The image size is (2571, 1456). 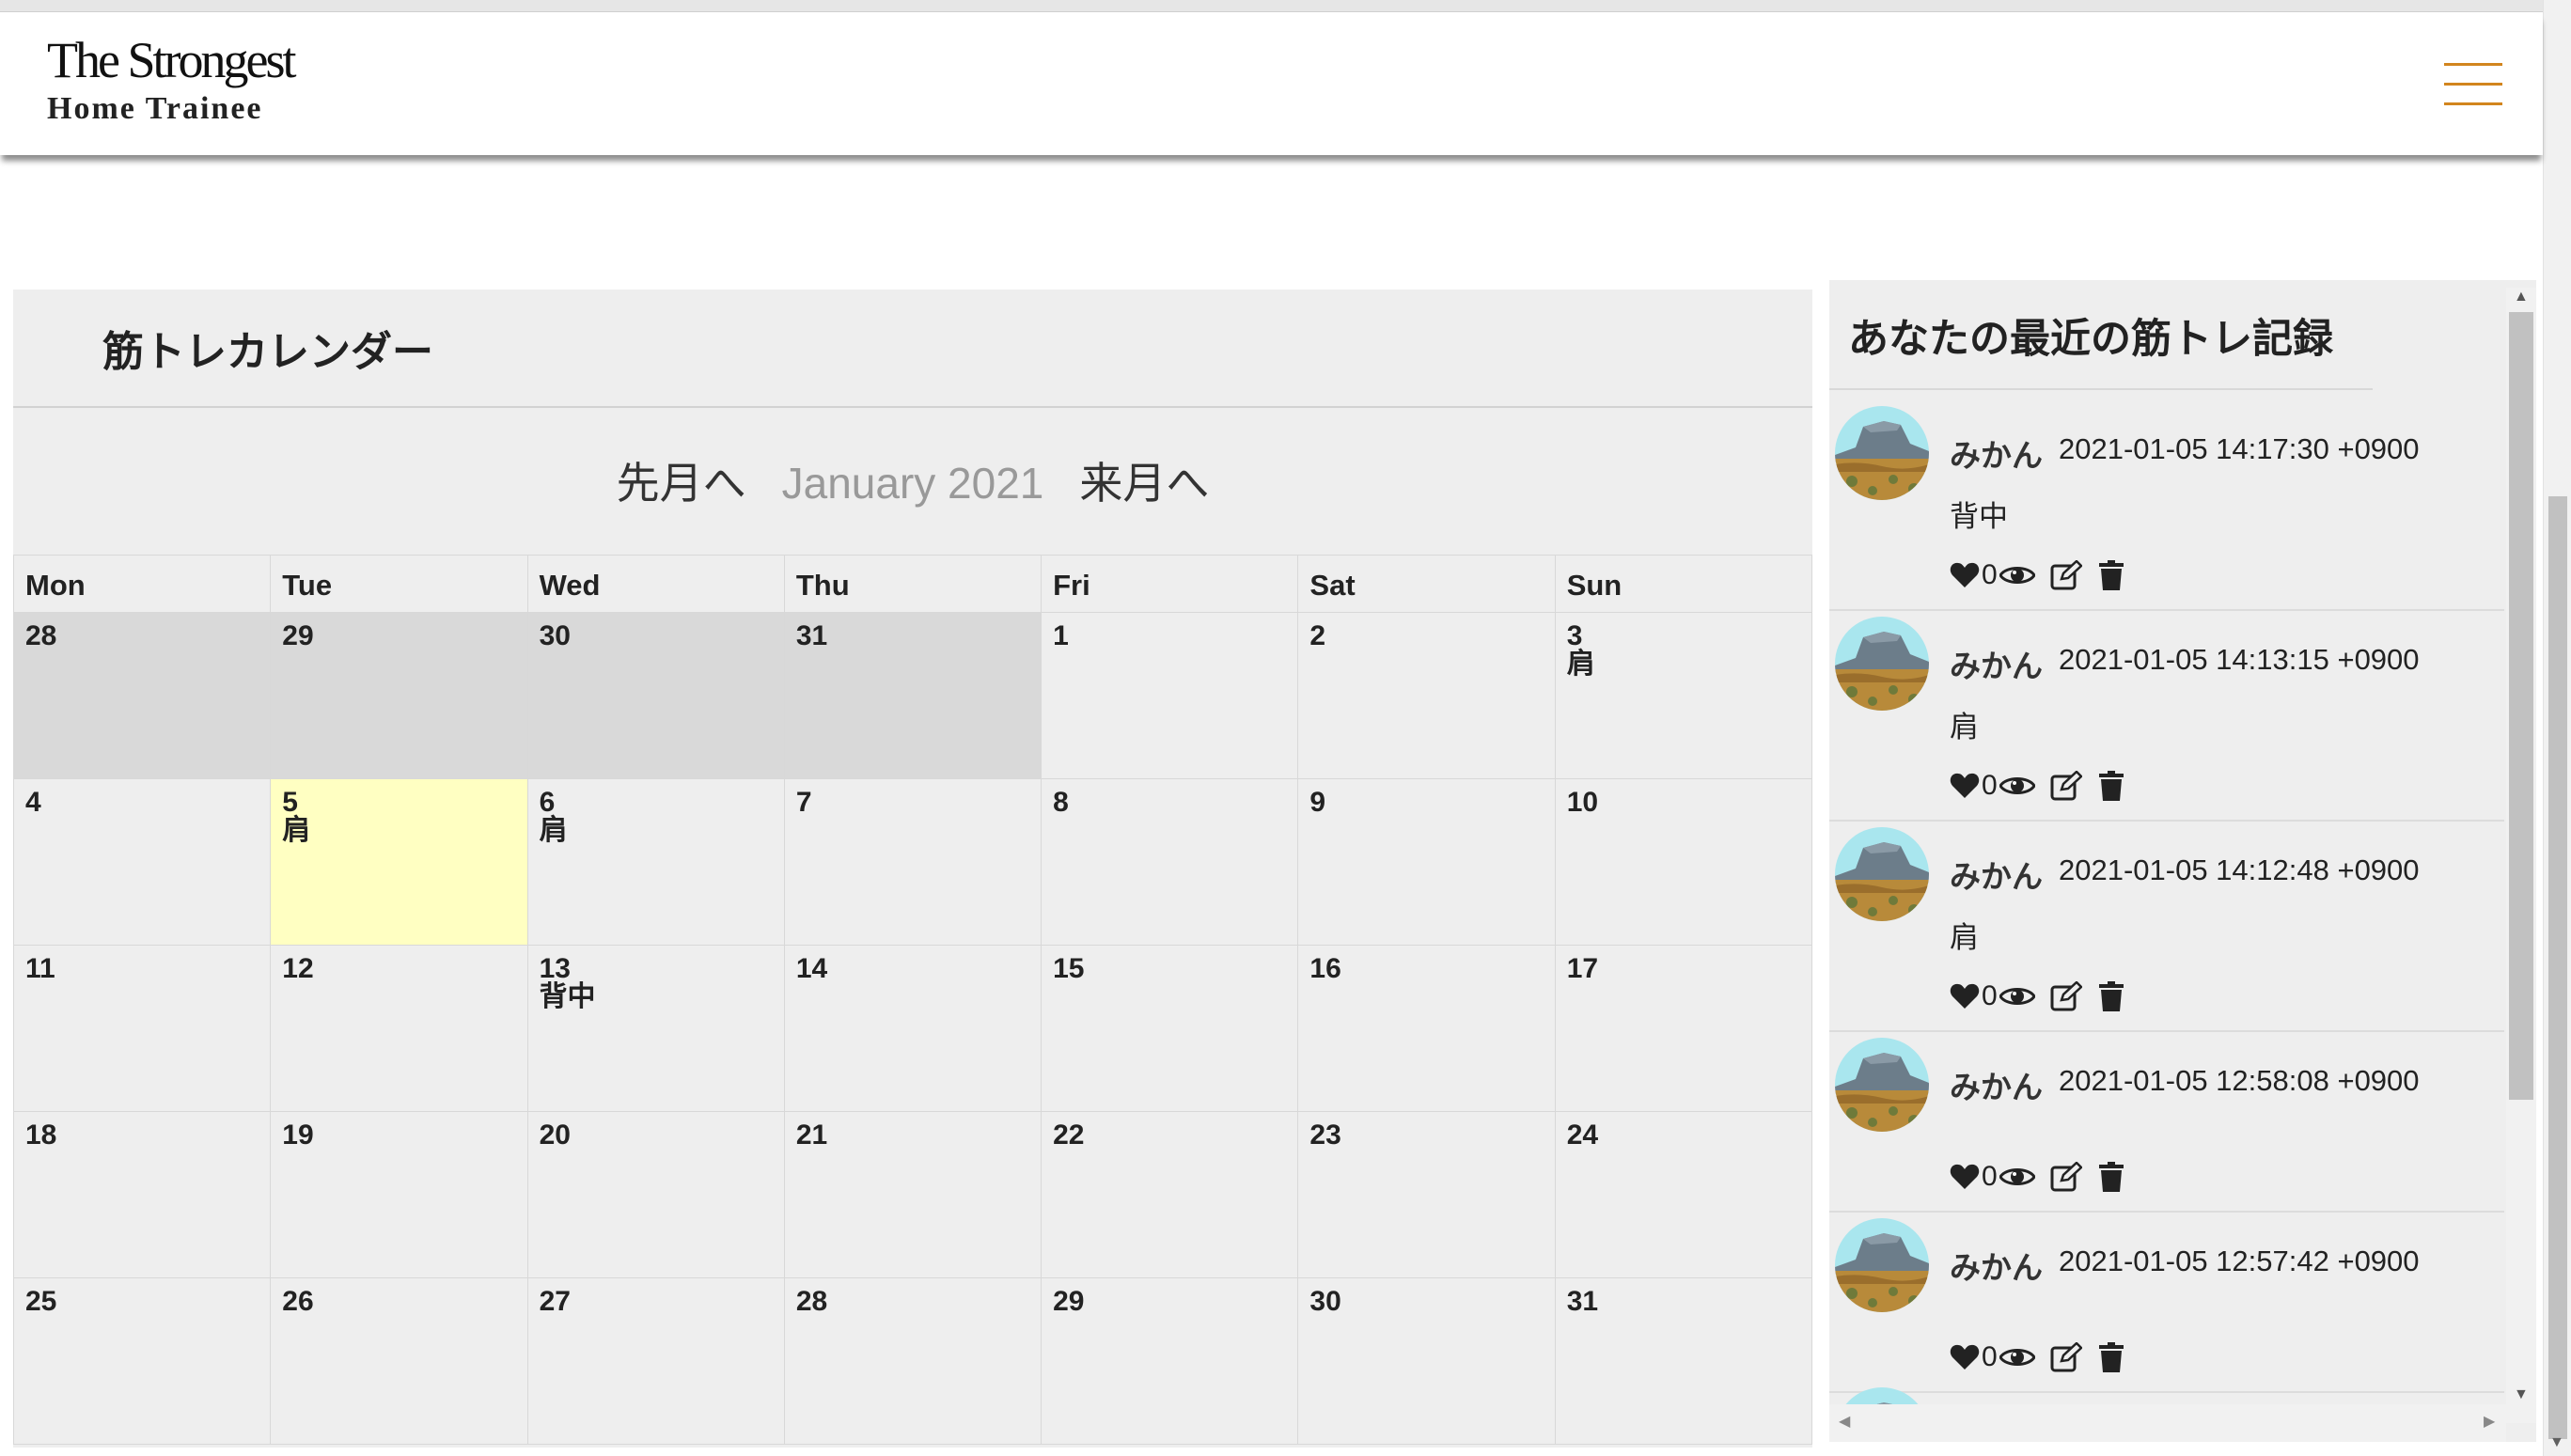 What do you see at coordinates (656, 1028) in the screenshot?
I see `calendar-day-cell: 13 背中` at bounding box center [656, 1028].